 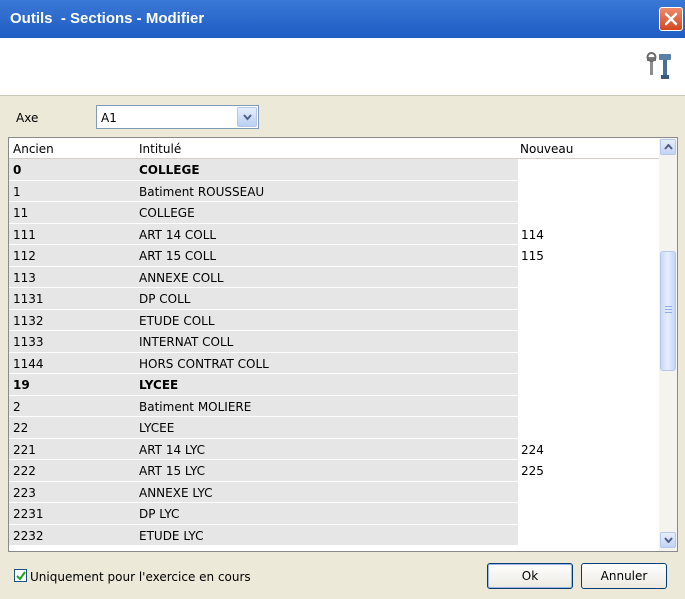 I want to click on scroll-up-button, so click(x=668, y=147).